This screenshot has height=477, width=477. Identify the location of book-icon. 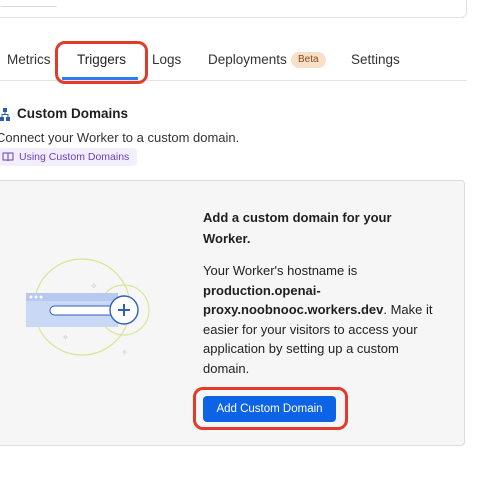
(8, 157).